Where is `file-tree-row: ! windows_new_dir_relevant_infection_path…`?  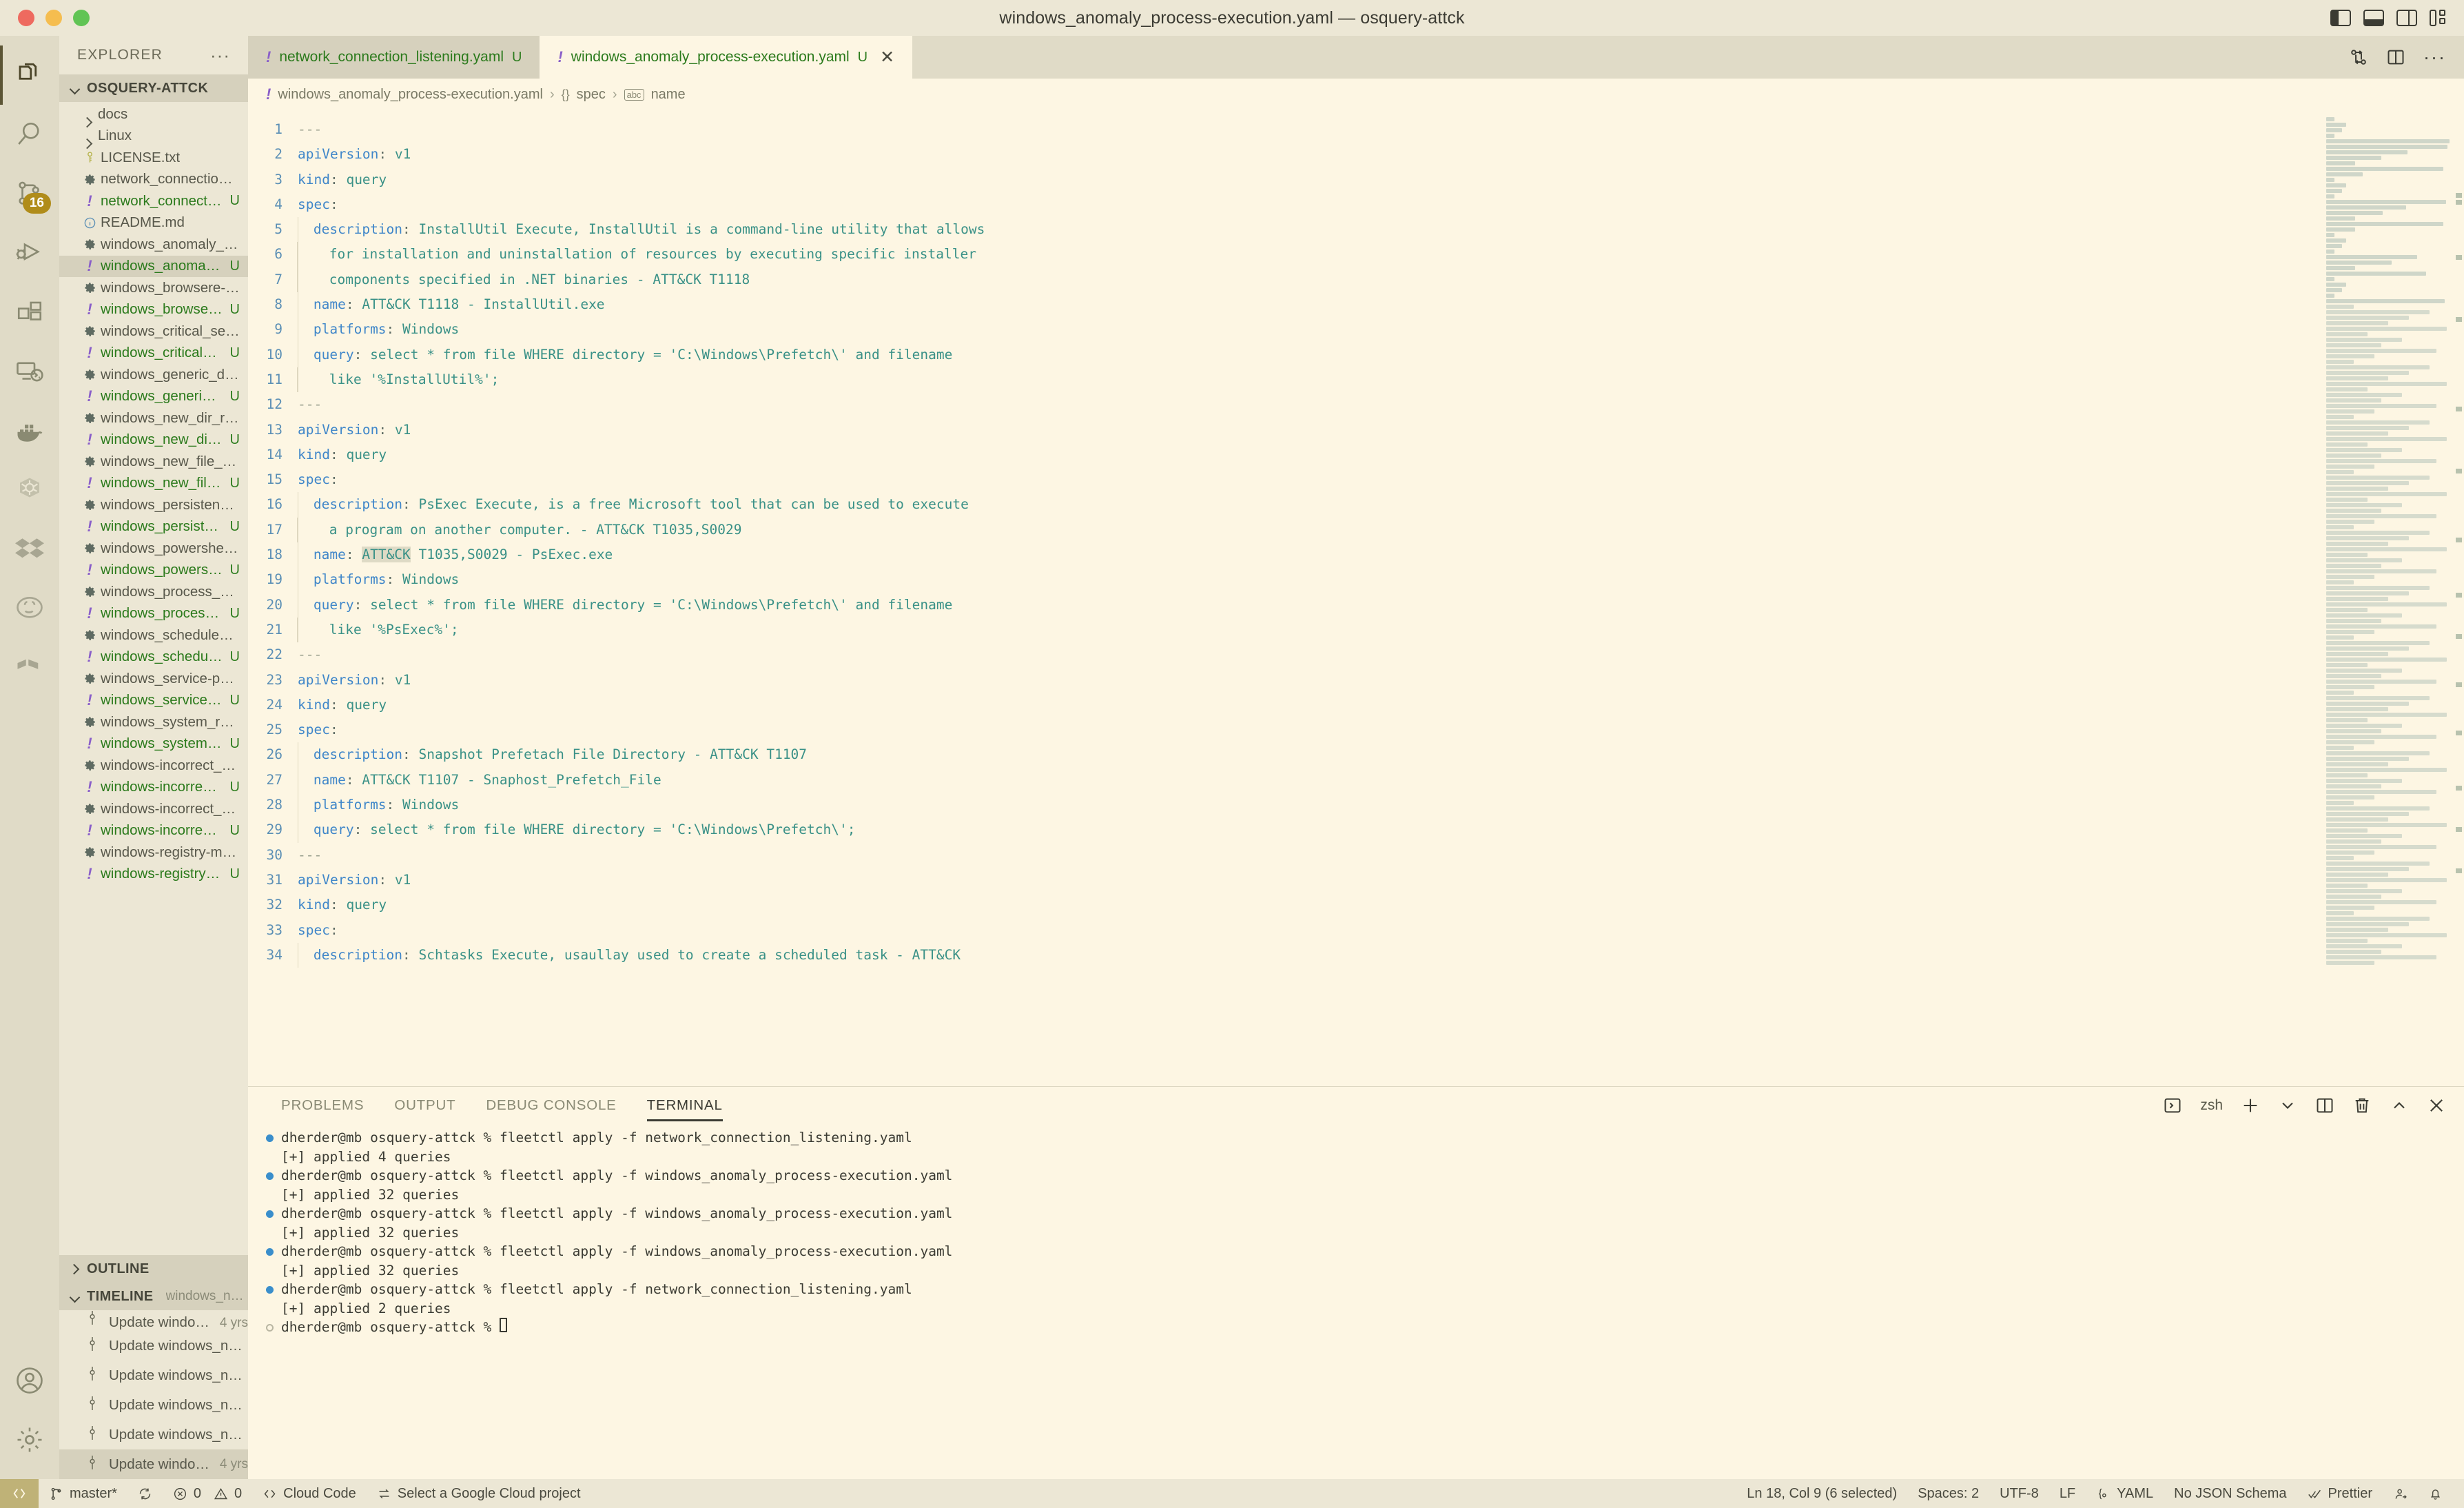
file-tree-row: ! windows_new_dir_relevant_infection_path… is located at coordinates (153, 440).